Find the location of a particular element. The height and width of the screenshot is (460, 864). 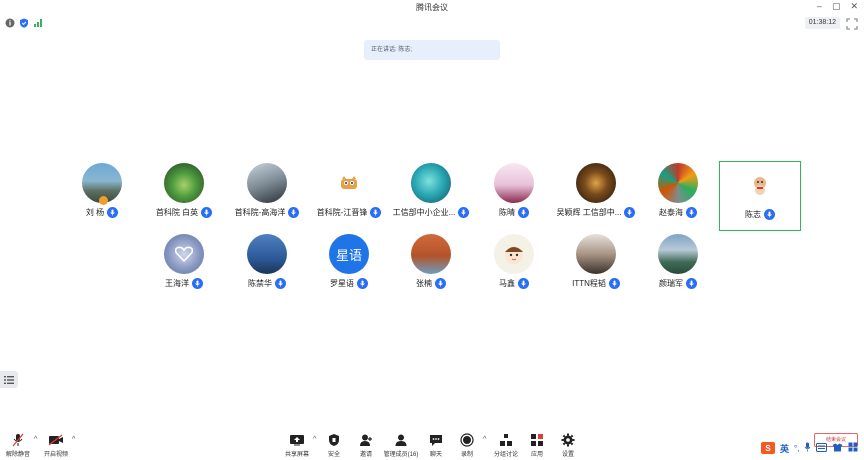

participant-name: 陈志 is located at coordinates (753, 214).